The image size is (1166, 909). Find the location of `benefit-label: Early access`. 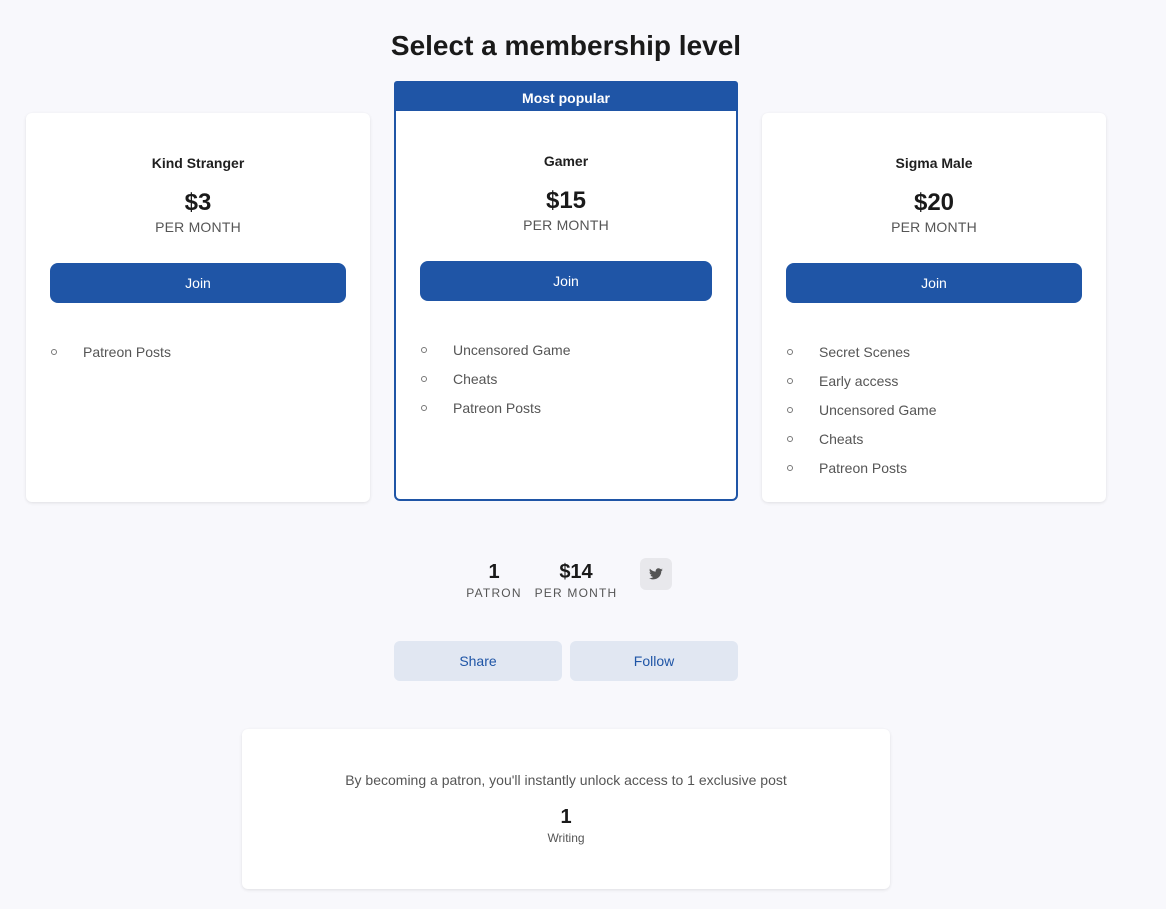

benefit-label: Early access is located at coordinates (859, 380).